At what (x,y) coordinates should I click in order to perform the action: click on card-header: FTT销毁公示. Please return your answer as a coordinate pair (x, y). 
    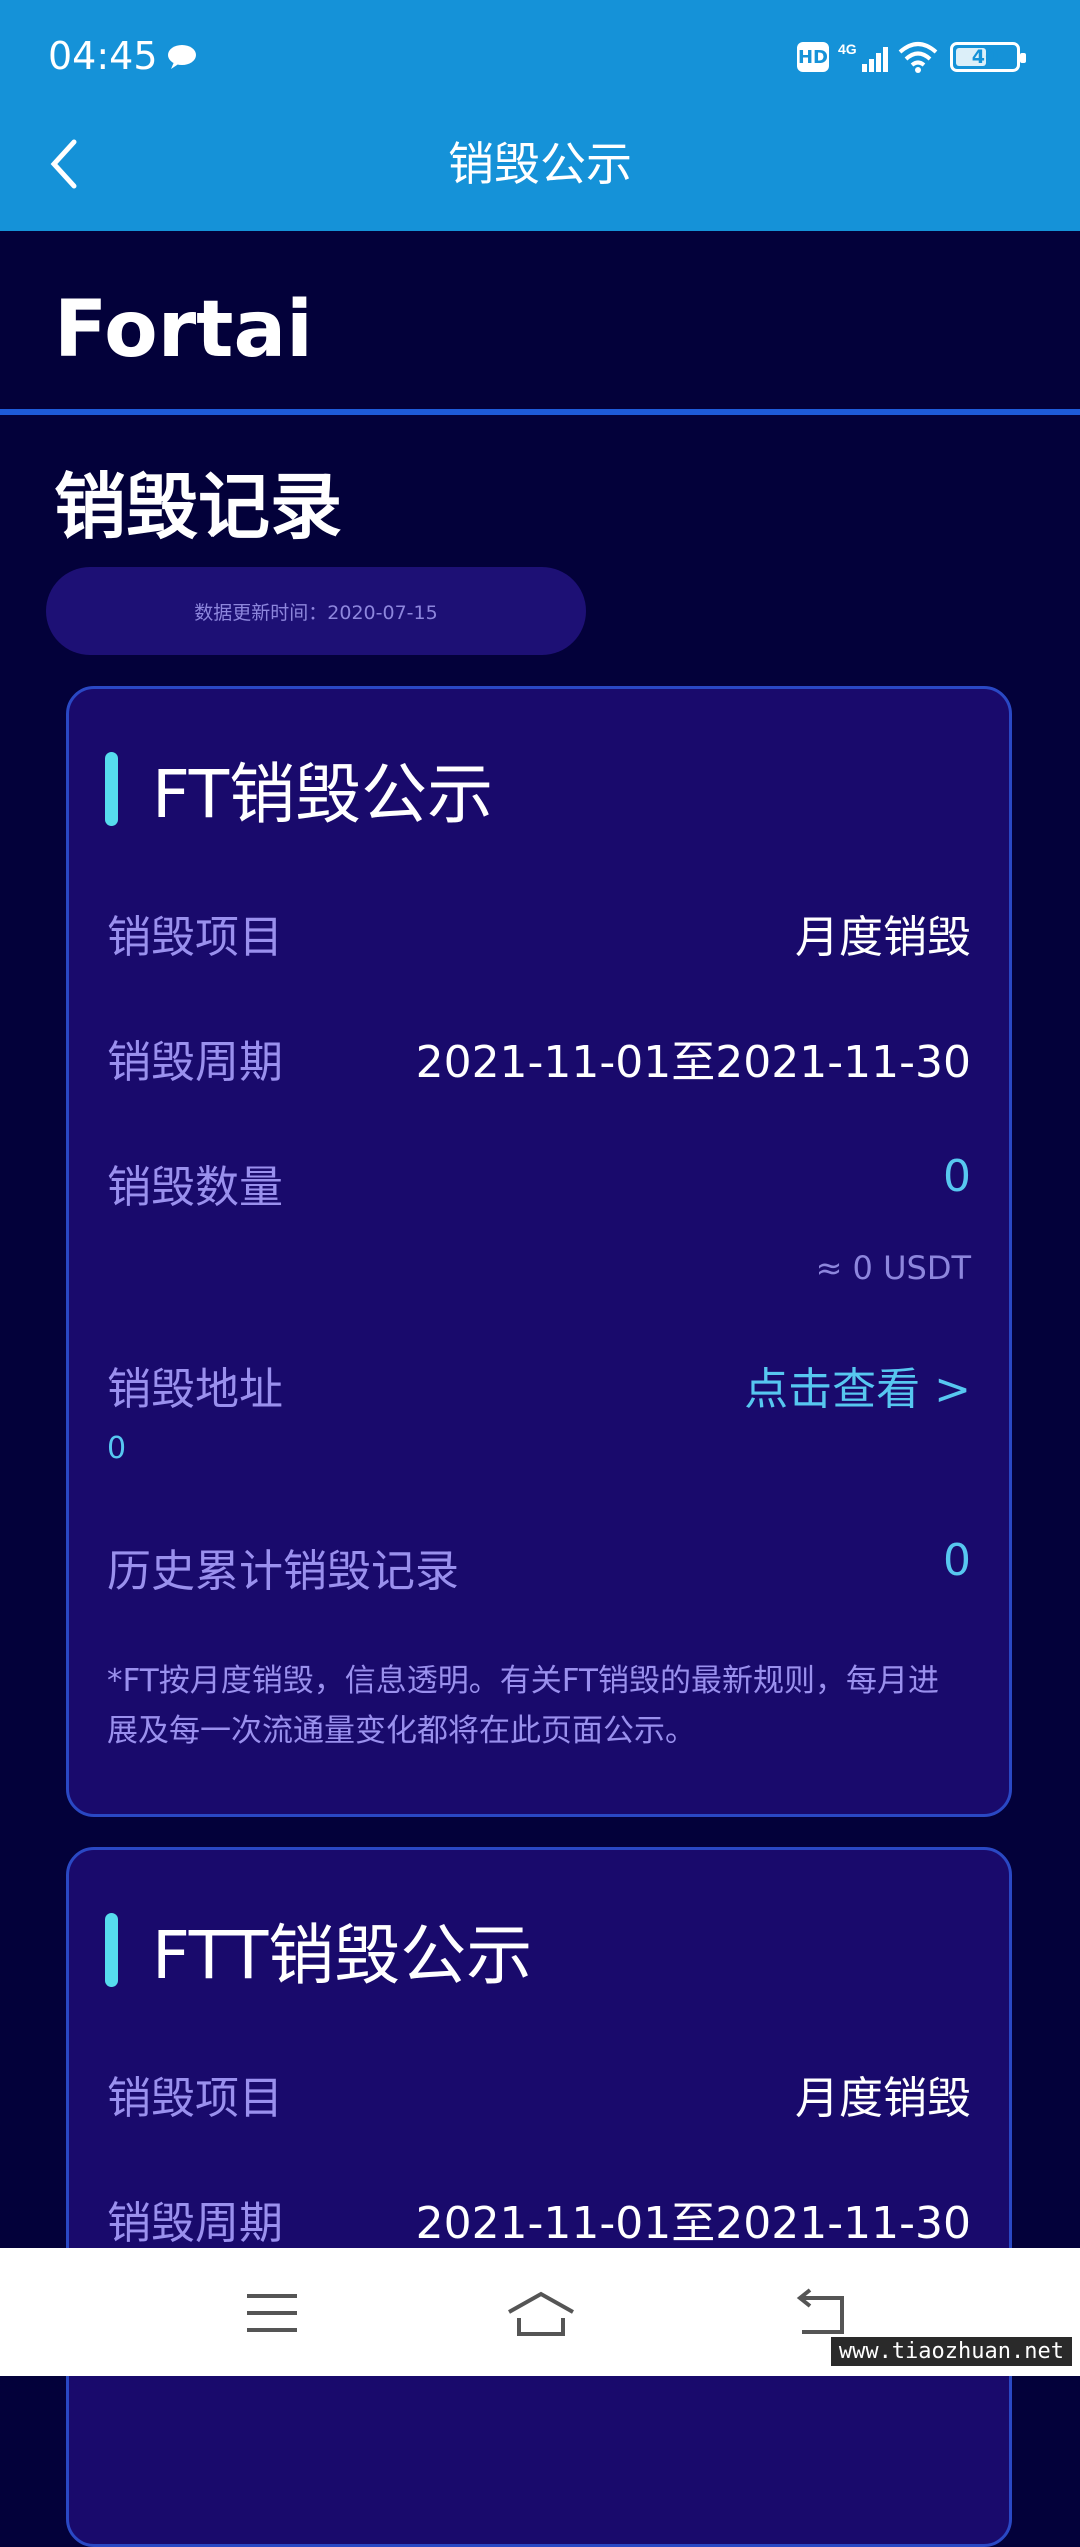
    Looking at the image, I should click on (318, 1952).